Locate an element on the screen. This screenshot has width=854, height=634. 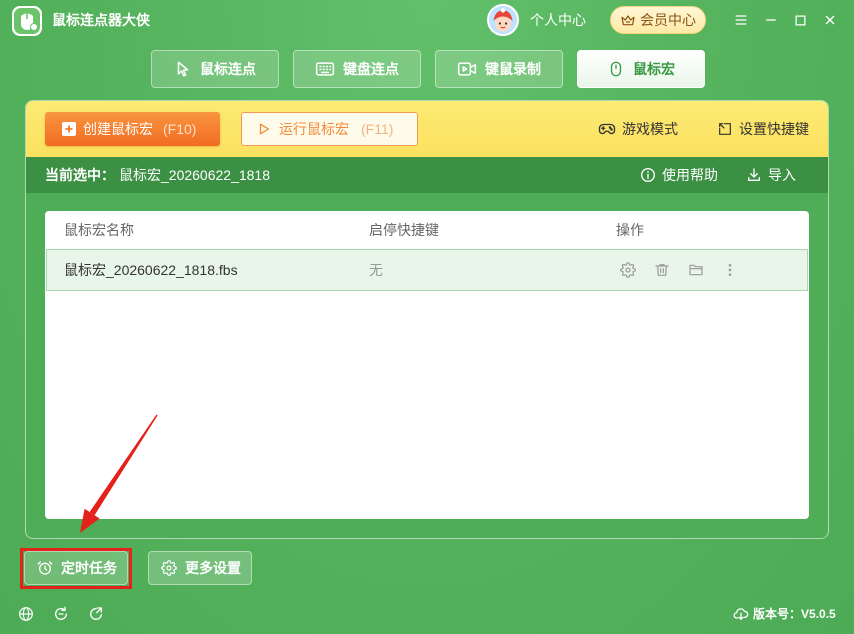
minimize-button is located at coordinates (771, 20).